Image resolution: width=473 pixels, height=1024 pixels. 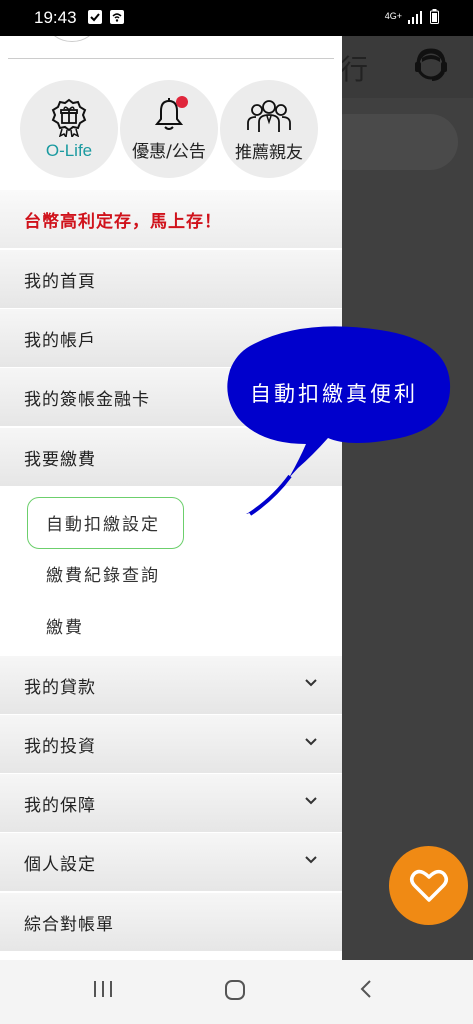 What do you see at coordinates (171, 922) in the screenshot?
I see `menu-item-statement: 綜合對帳單` at bounding box center [171, 922].